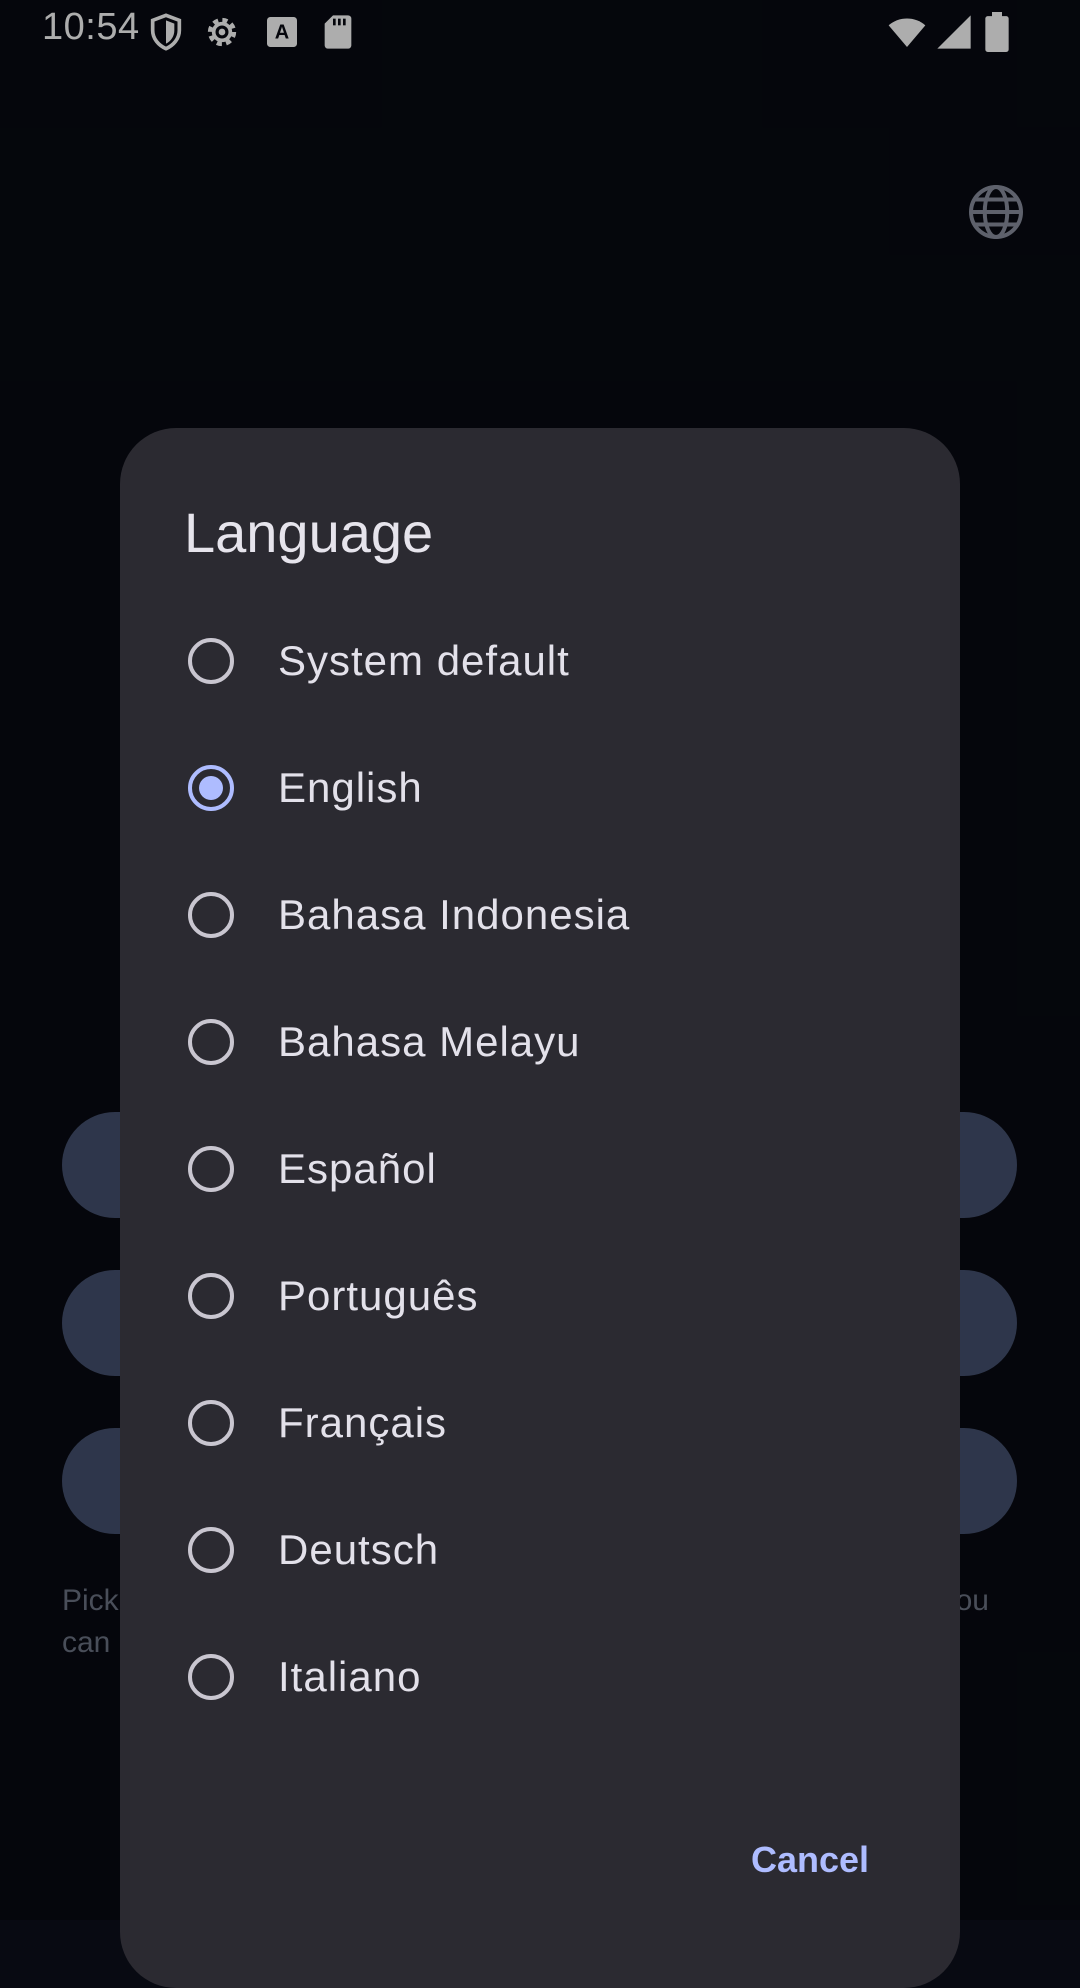  What do you see at coordinates (357, 1168) in the screenshot?
I see `option-label: Español` at bounding box center [357, 1168].